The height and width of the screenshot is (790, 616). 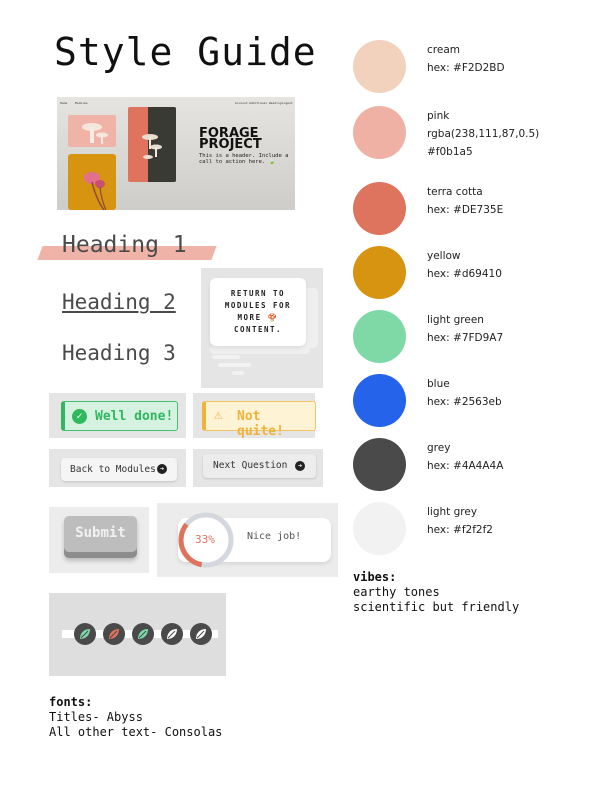 What do you see at coordinates (81, 103) in the screenshot?
I see `nav-modules-link: Modules` at bounding box center [81, 103].